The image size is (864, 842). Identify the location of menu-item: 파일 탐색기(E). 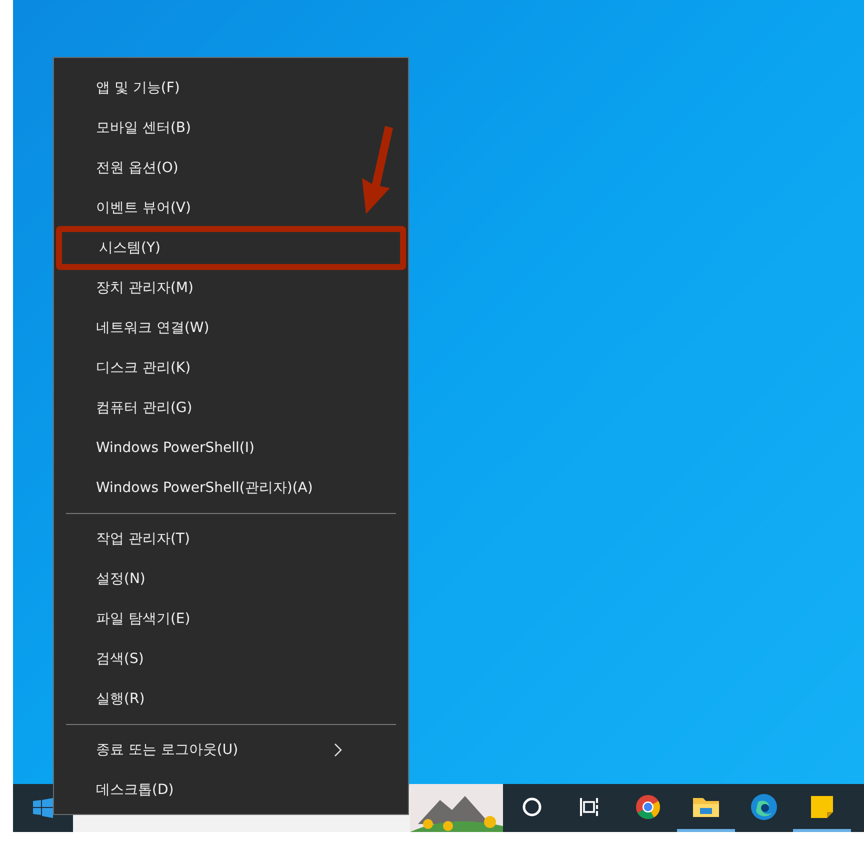
(205, 619).